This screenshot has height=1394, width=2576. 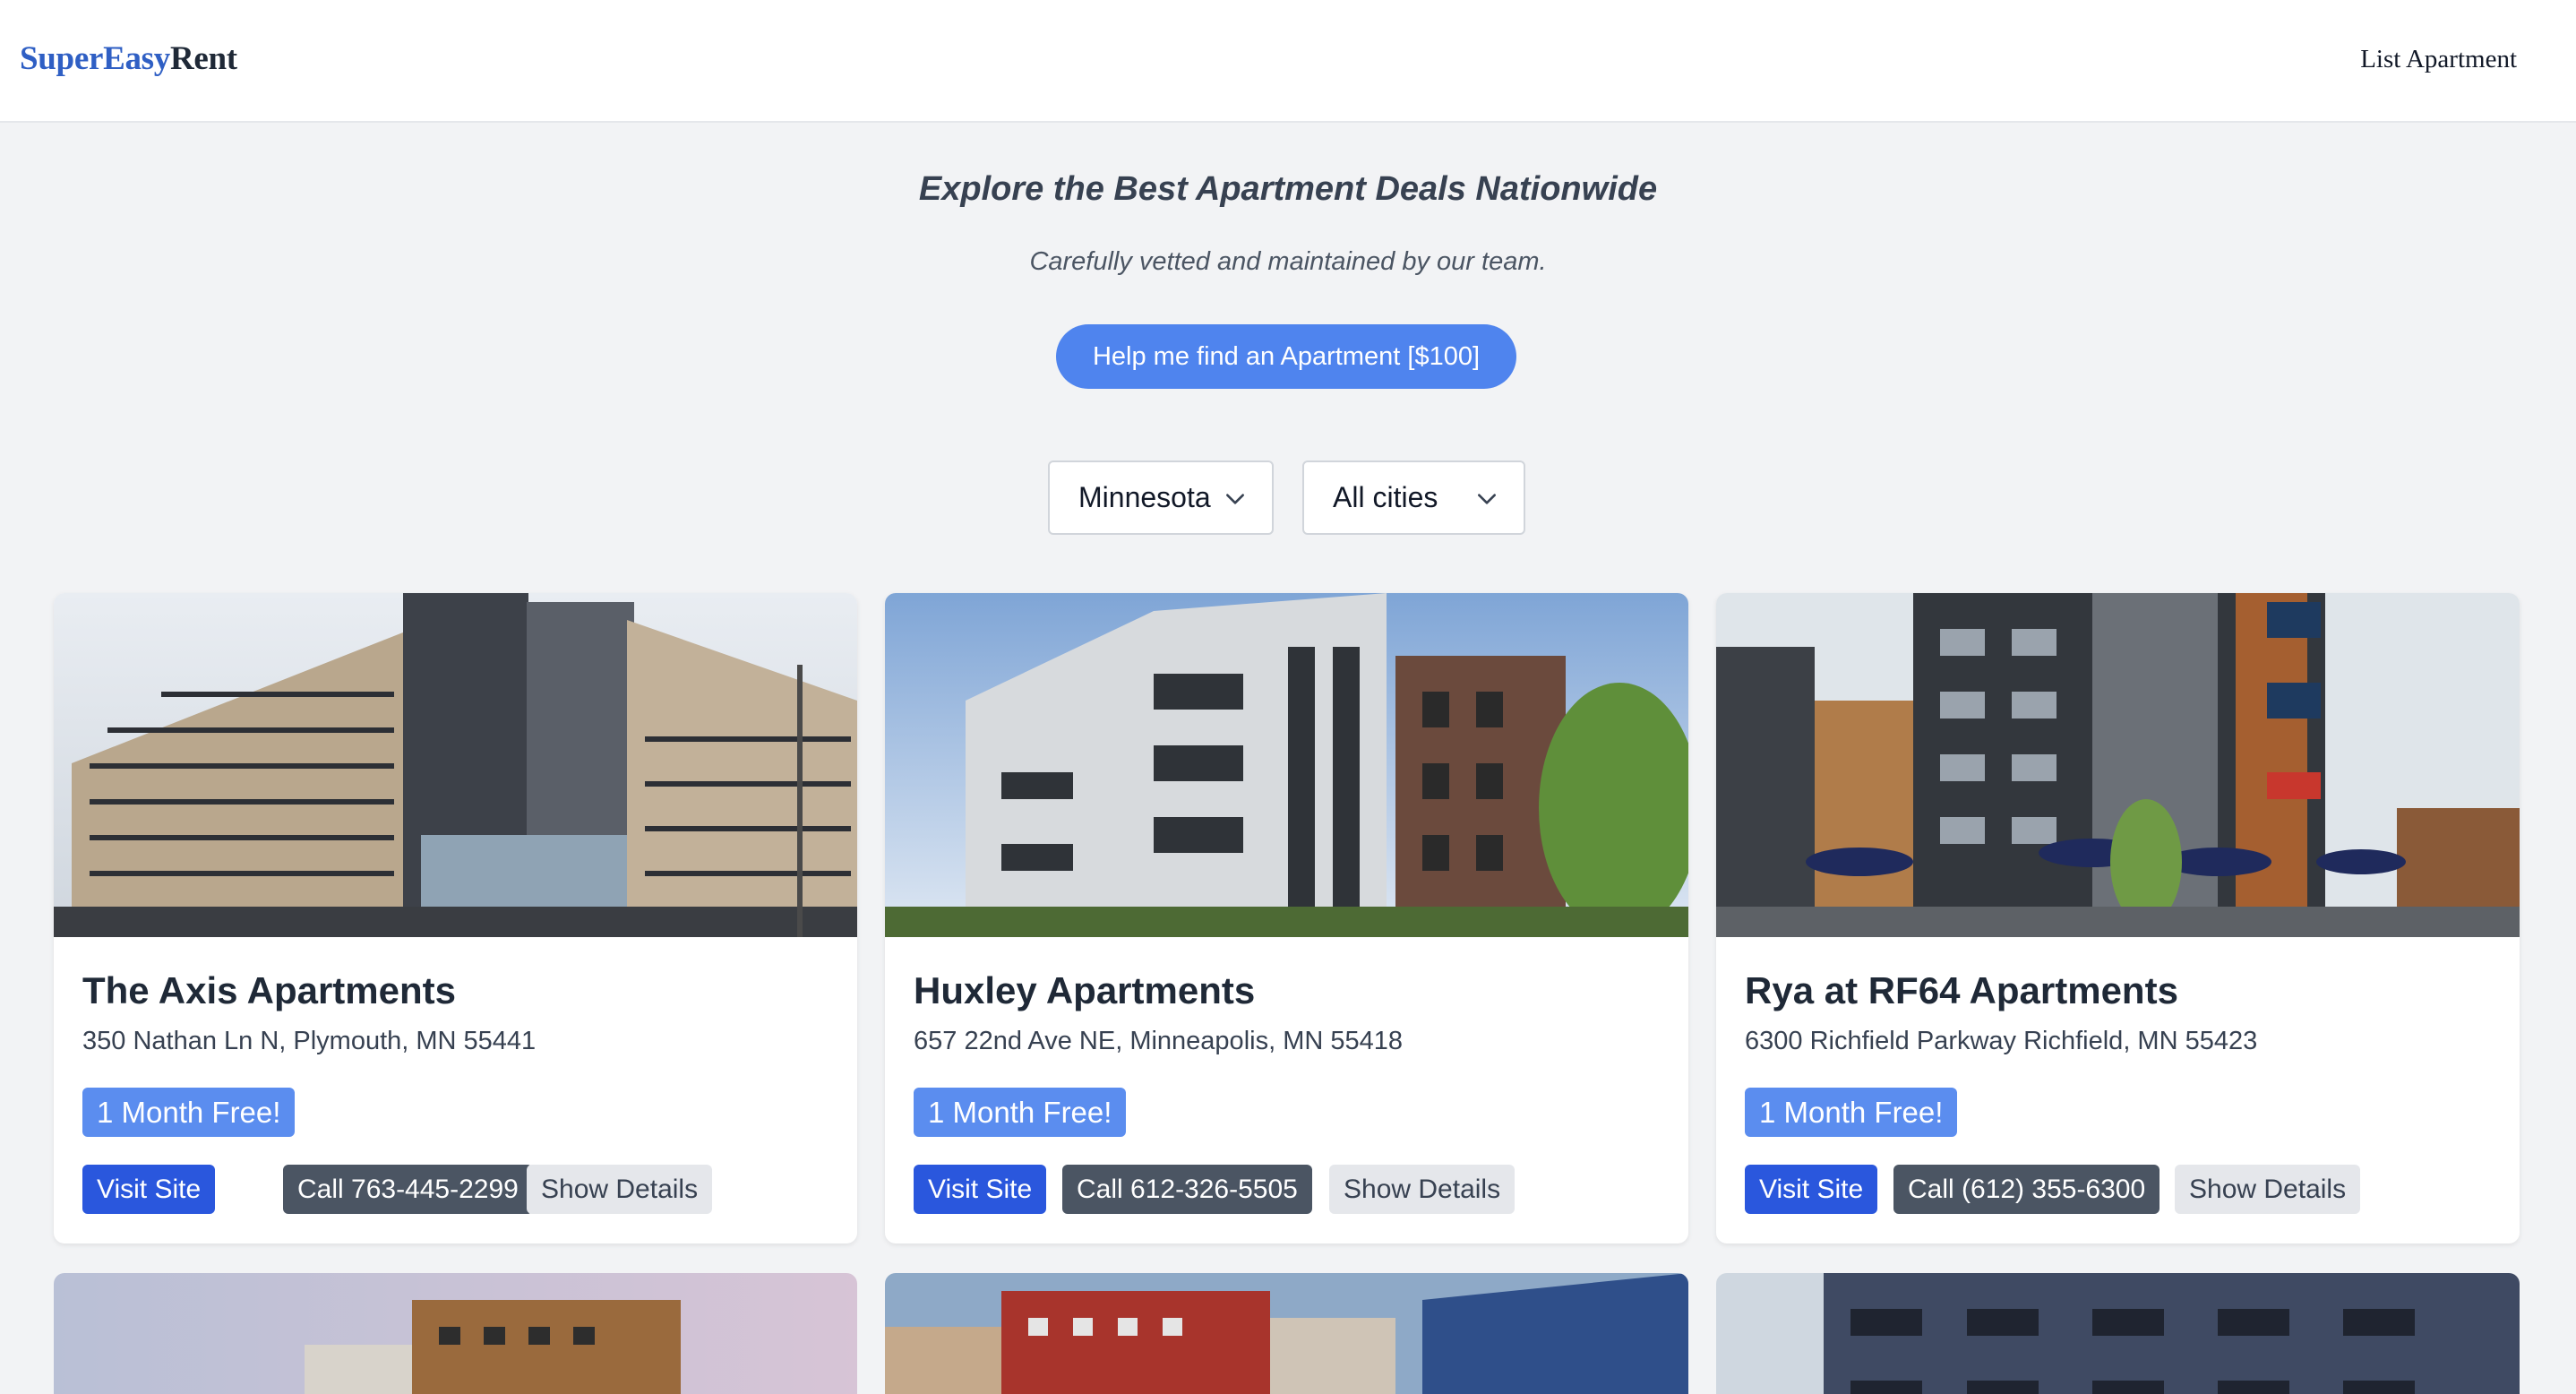 I want to click on listing-name: The Axis Apartments, so click(x=269, y=990).